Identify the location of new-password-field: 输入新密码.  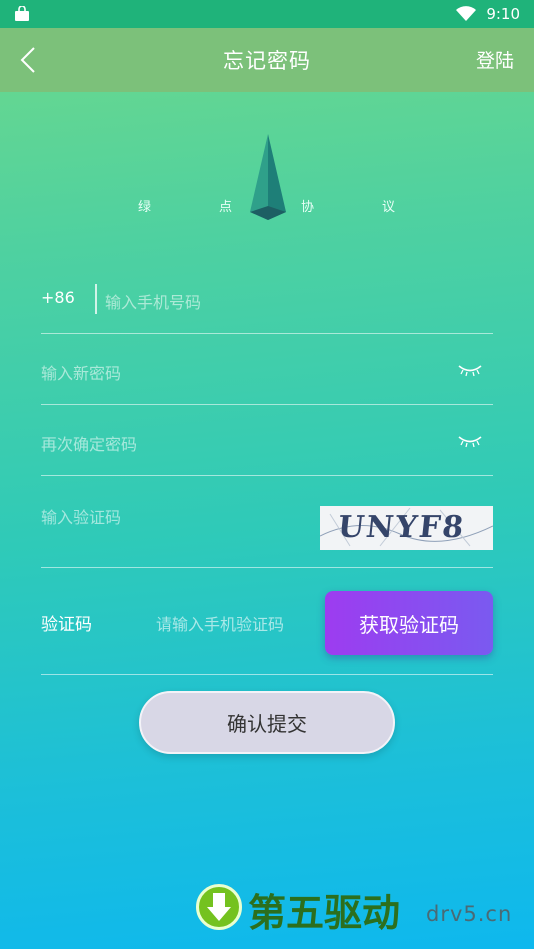
(267, 370).